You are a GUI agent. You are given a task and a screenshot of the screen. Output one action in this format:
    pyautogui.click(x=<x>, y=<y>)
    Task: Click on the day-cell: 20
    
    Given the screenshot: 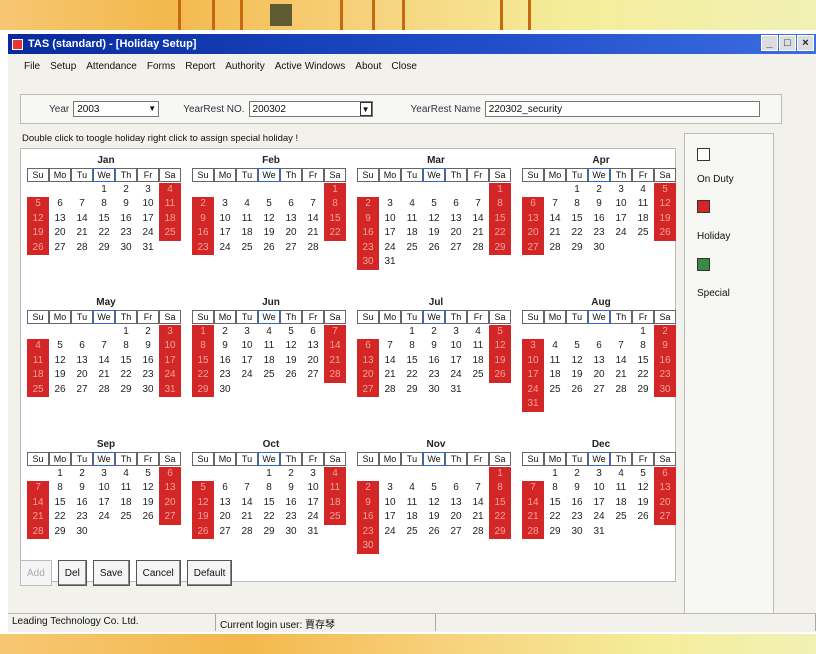 What is the action you would take?
    pyautogui.click(x=456, y=233)
    